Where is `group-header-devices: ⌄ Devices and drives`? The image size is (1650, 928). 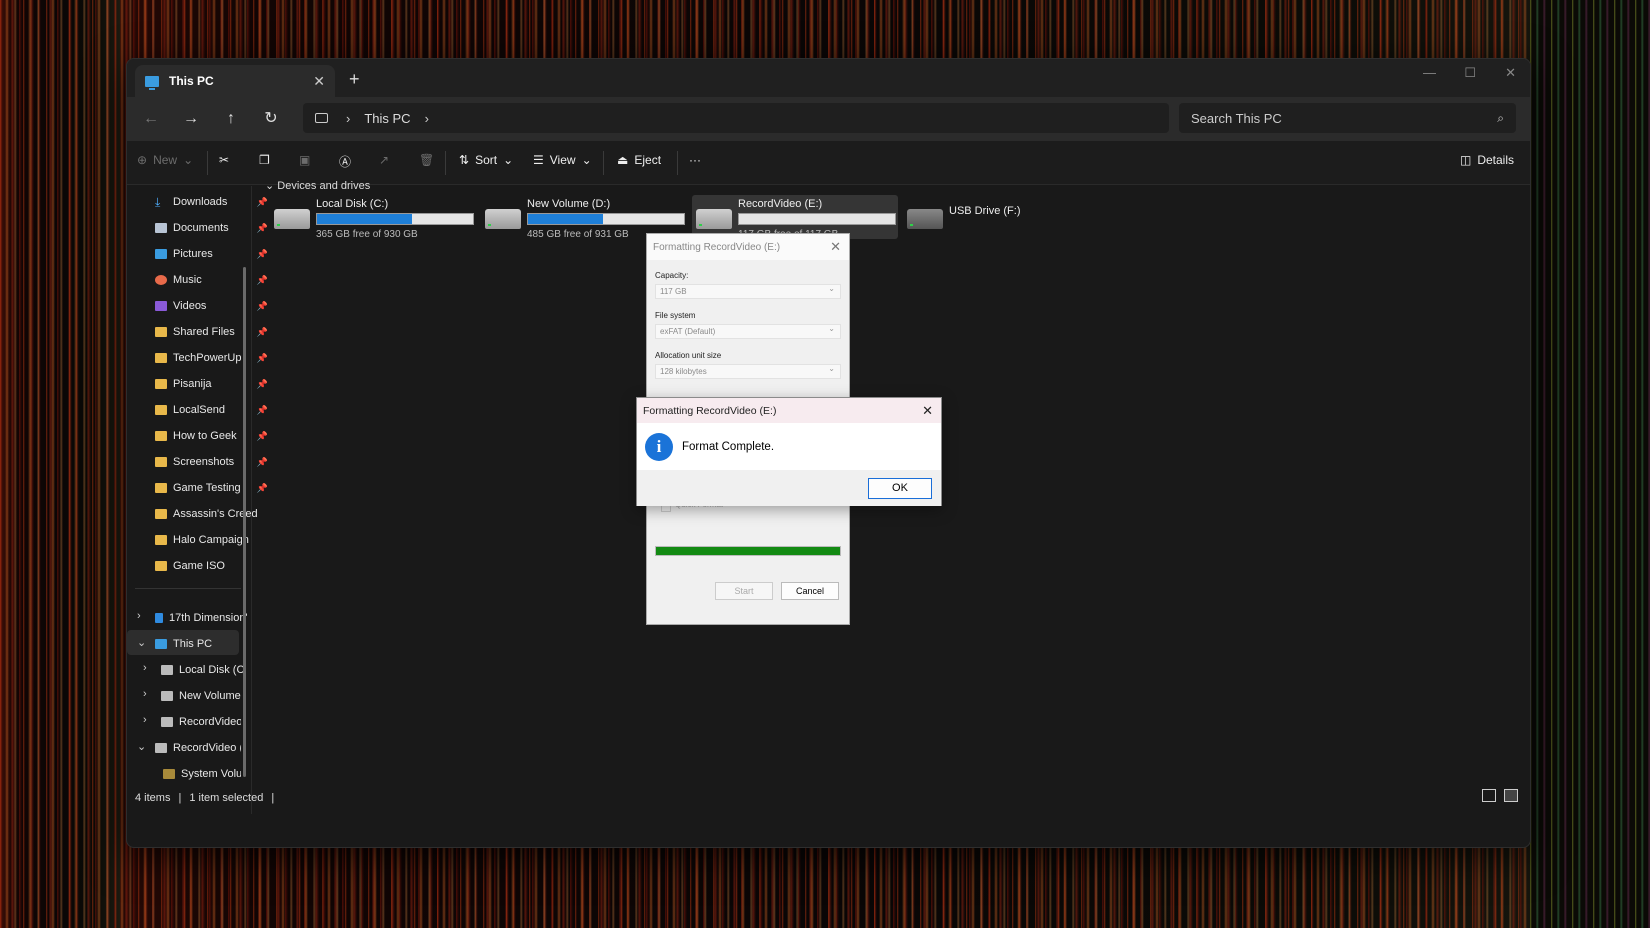 group-header-devices: ⌄ Devices and drives is located at coordinates (317, 185).